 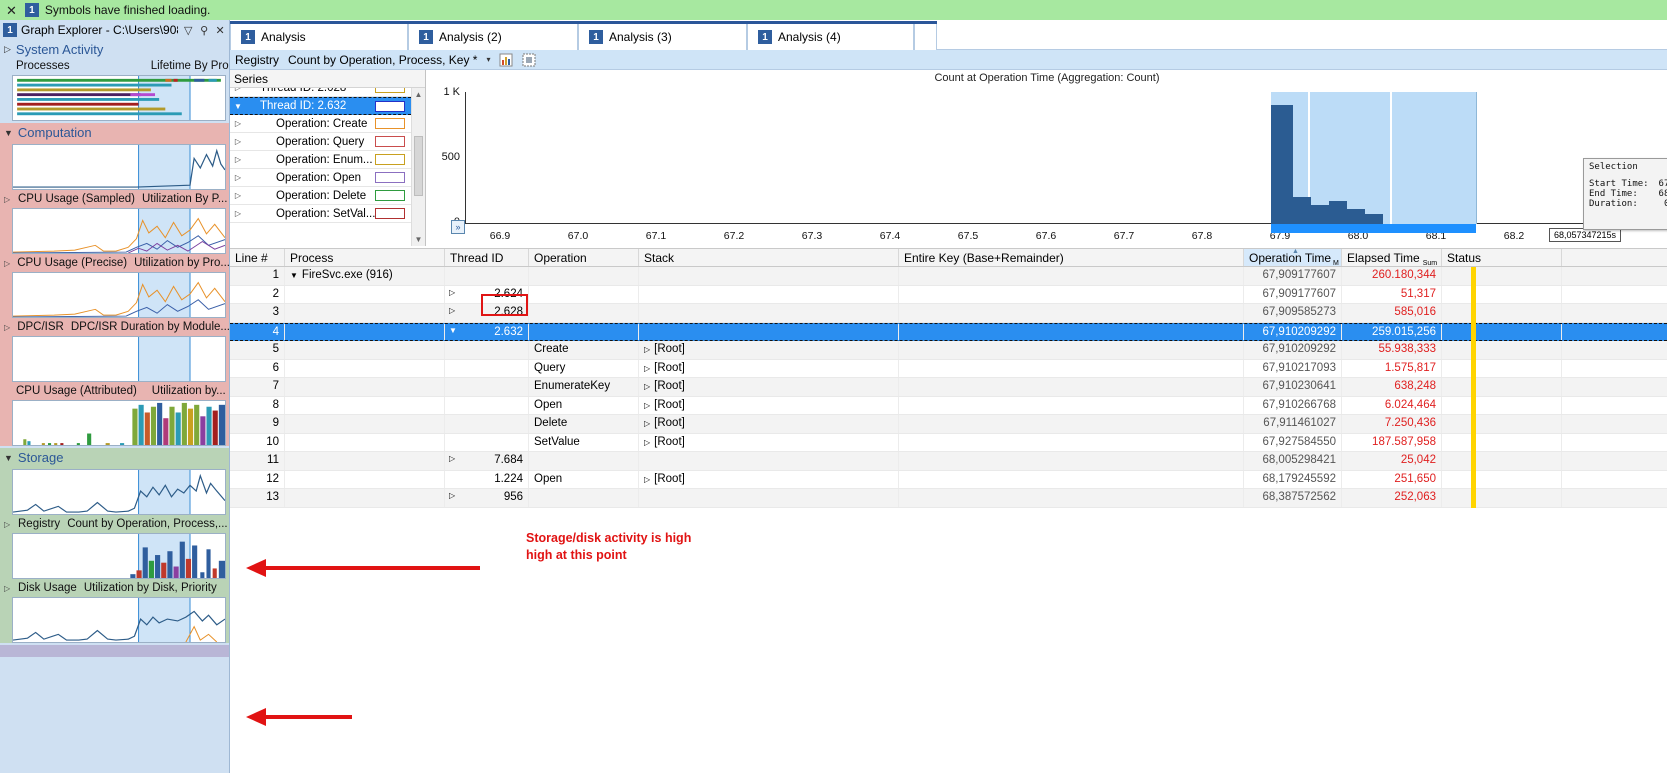 I want to click on table-row: 2 ▷ 2.624 67,909177607 51,317, so click(x=948, y=294).